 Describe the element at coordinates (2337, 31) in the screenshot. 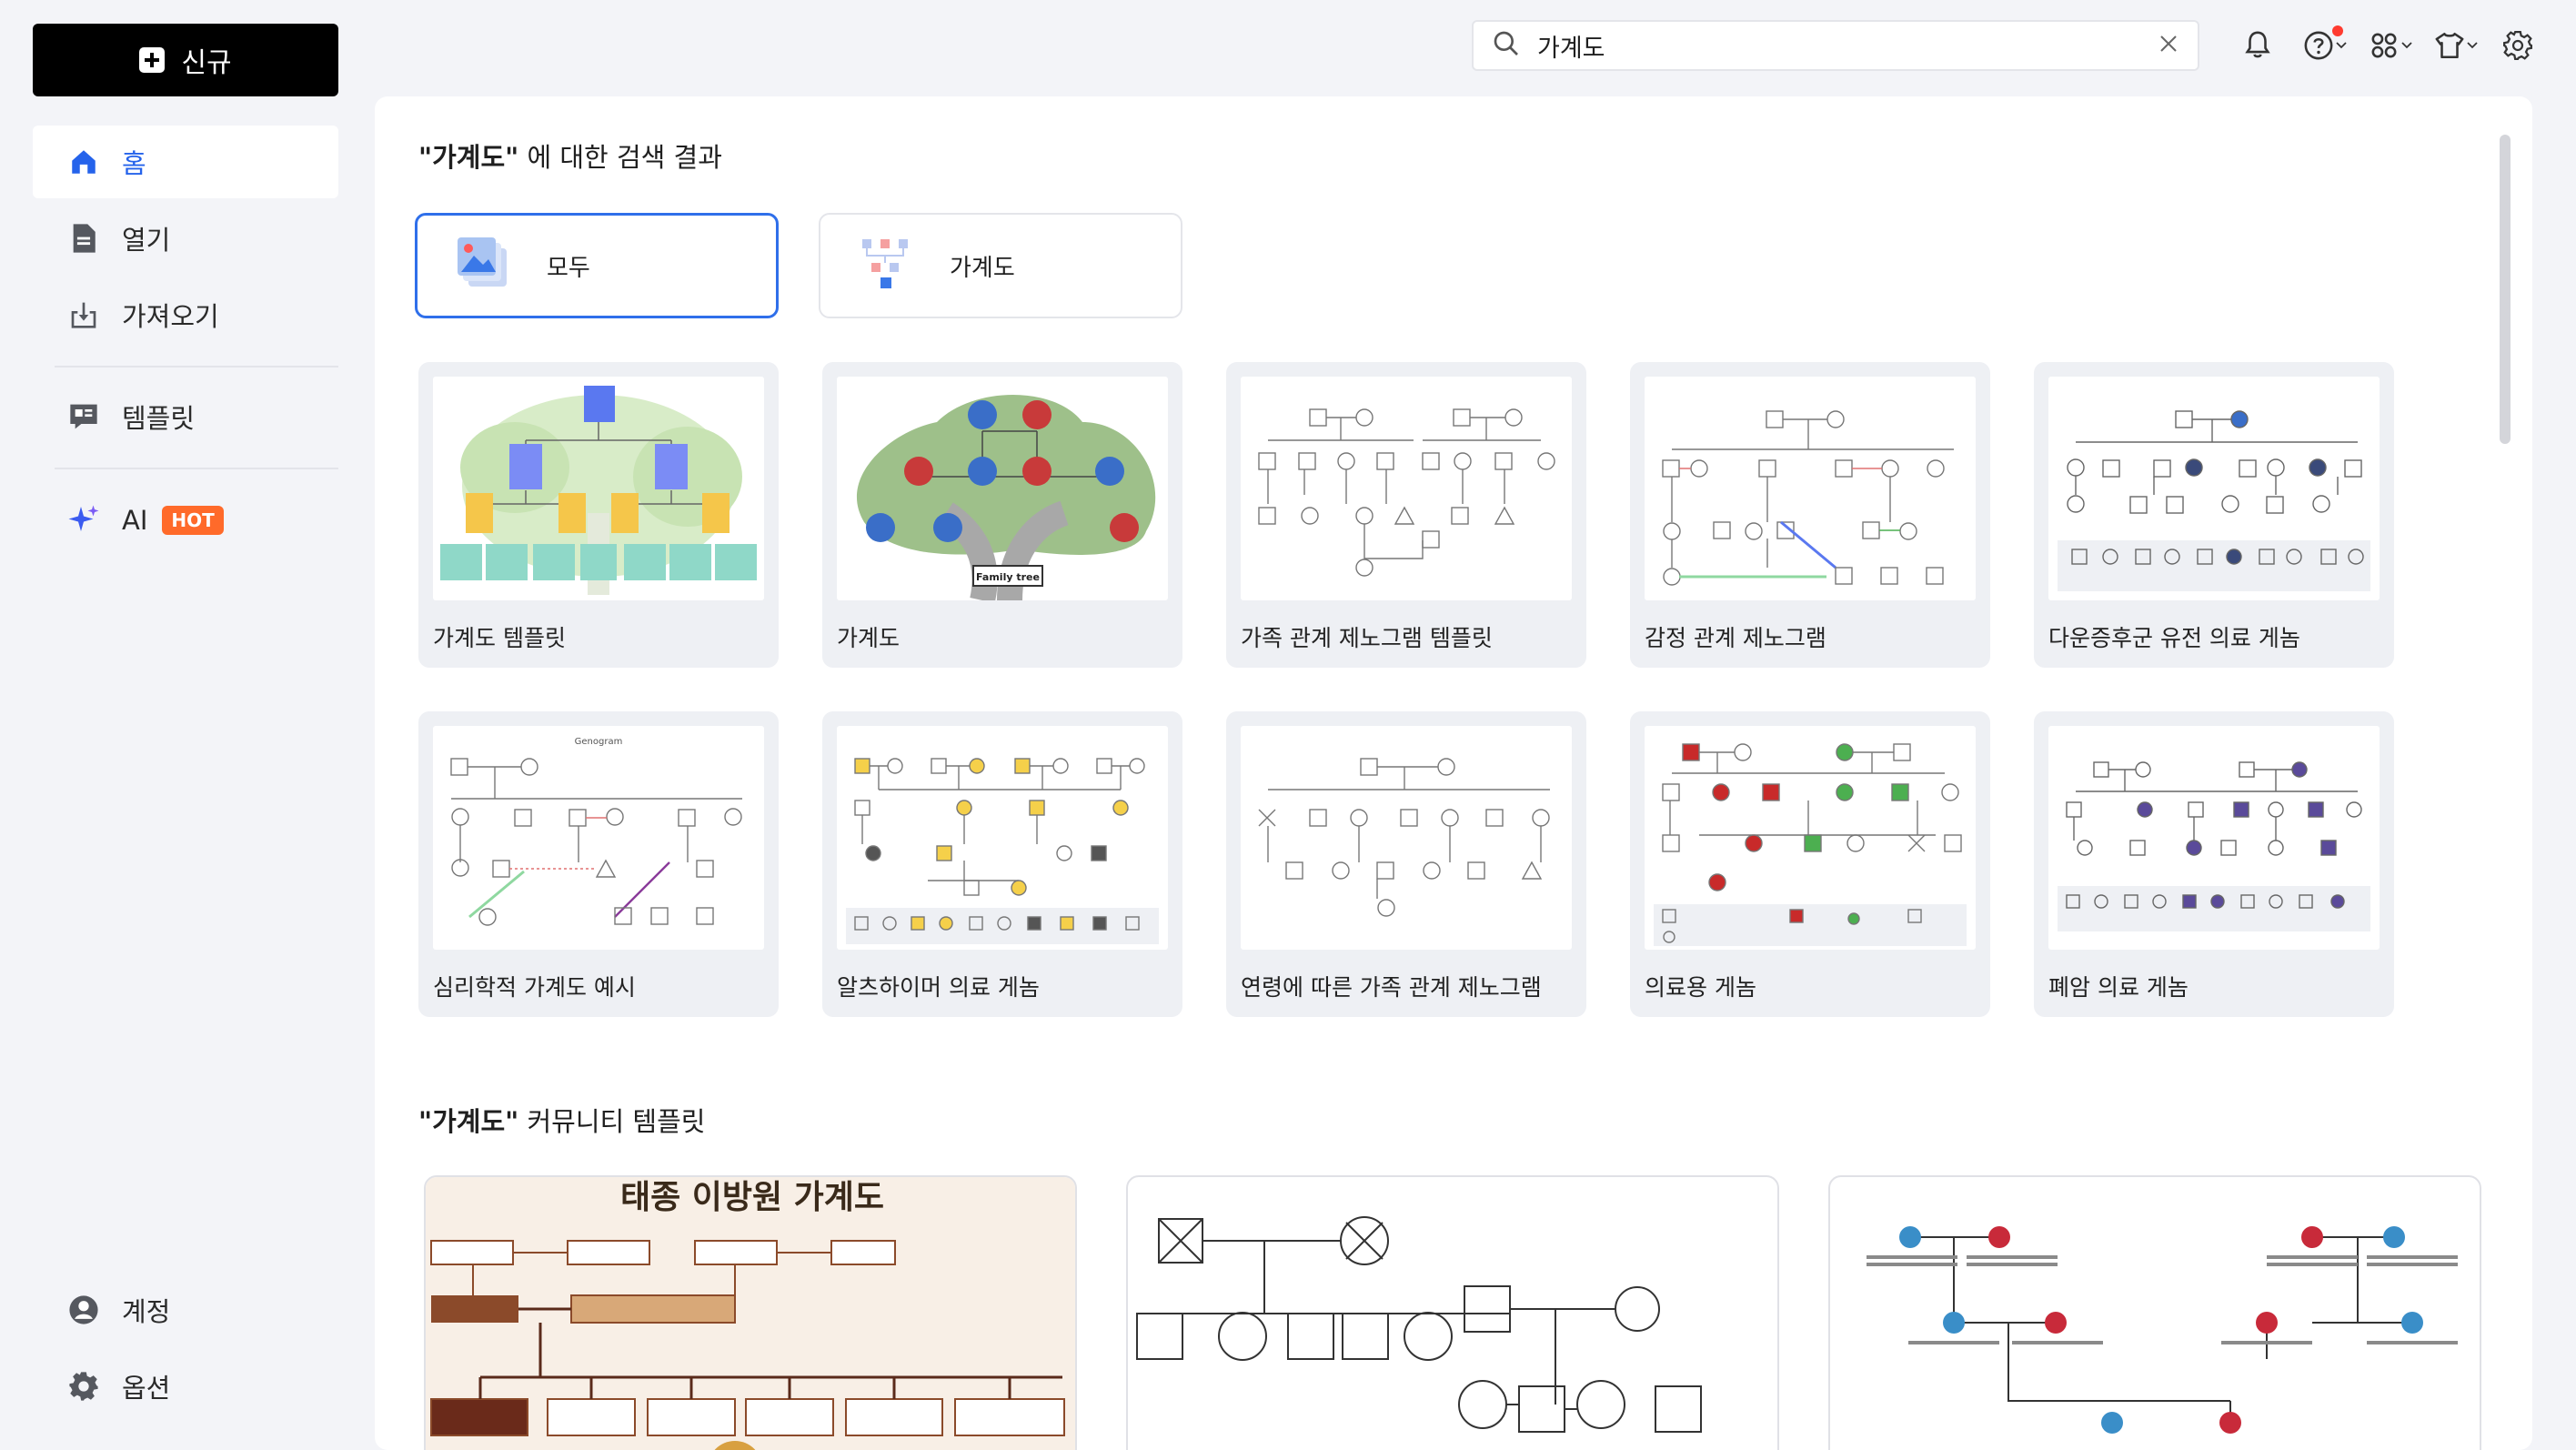

I see `notification-dot` at that location.